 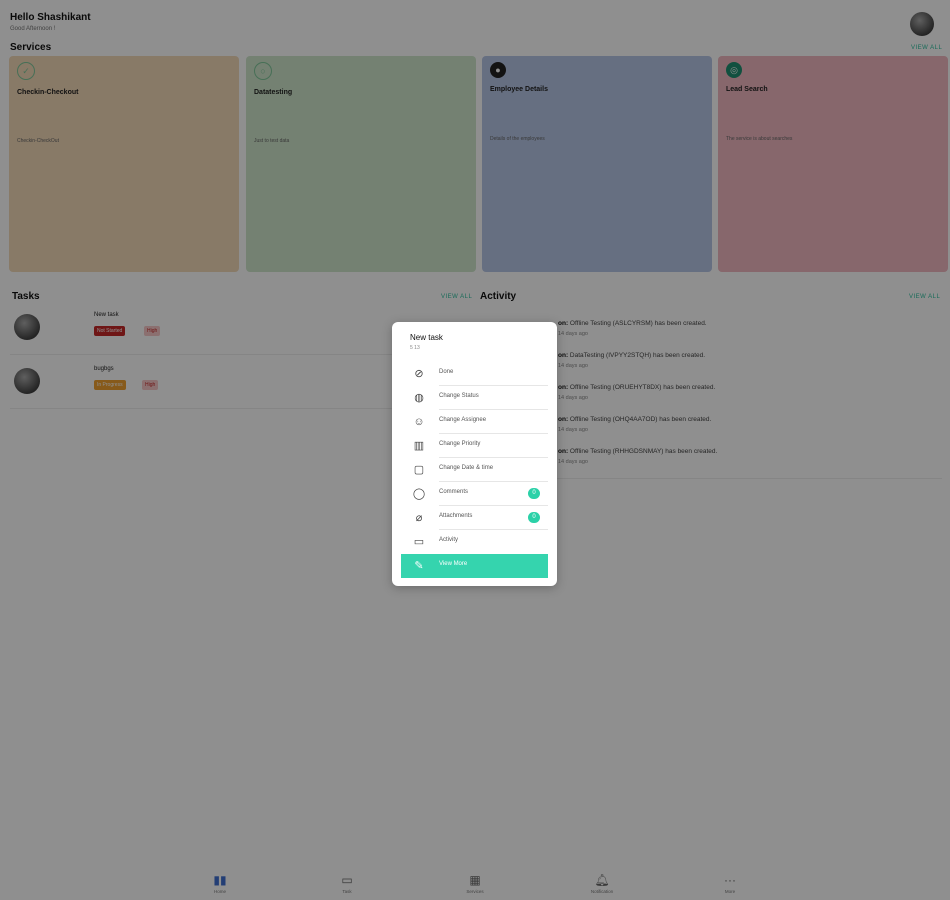 What do you see at coordinates (474, 542) in the screenshot?
I see `menu-item-activity: ▭ Activity` at bounding box center [474, 542].